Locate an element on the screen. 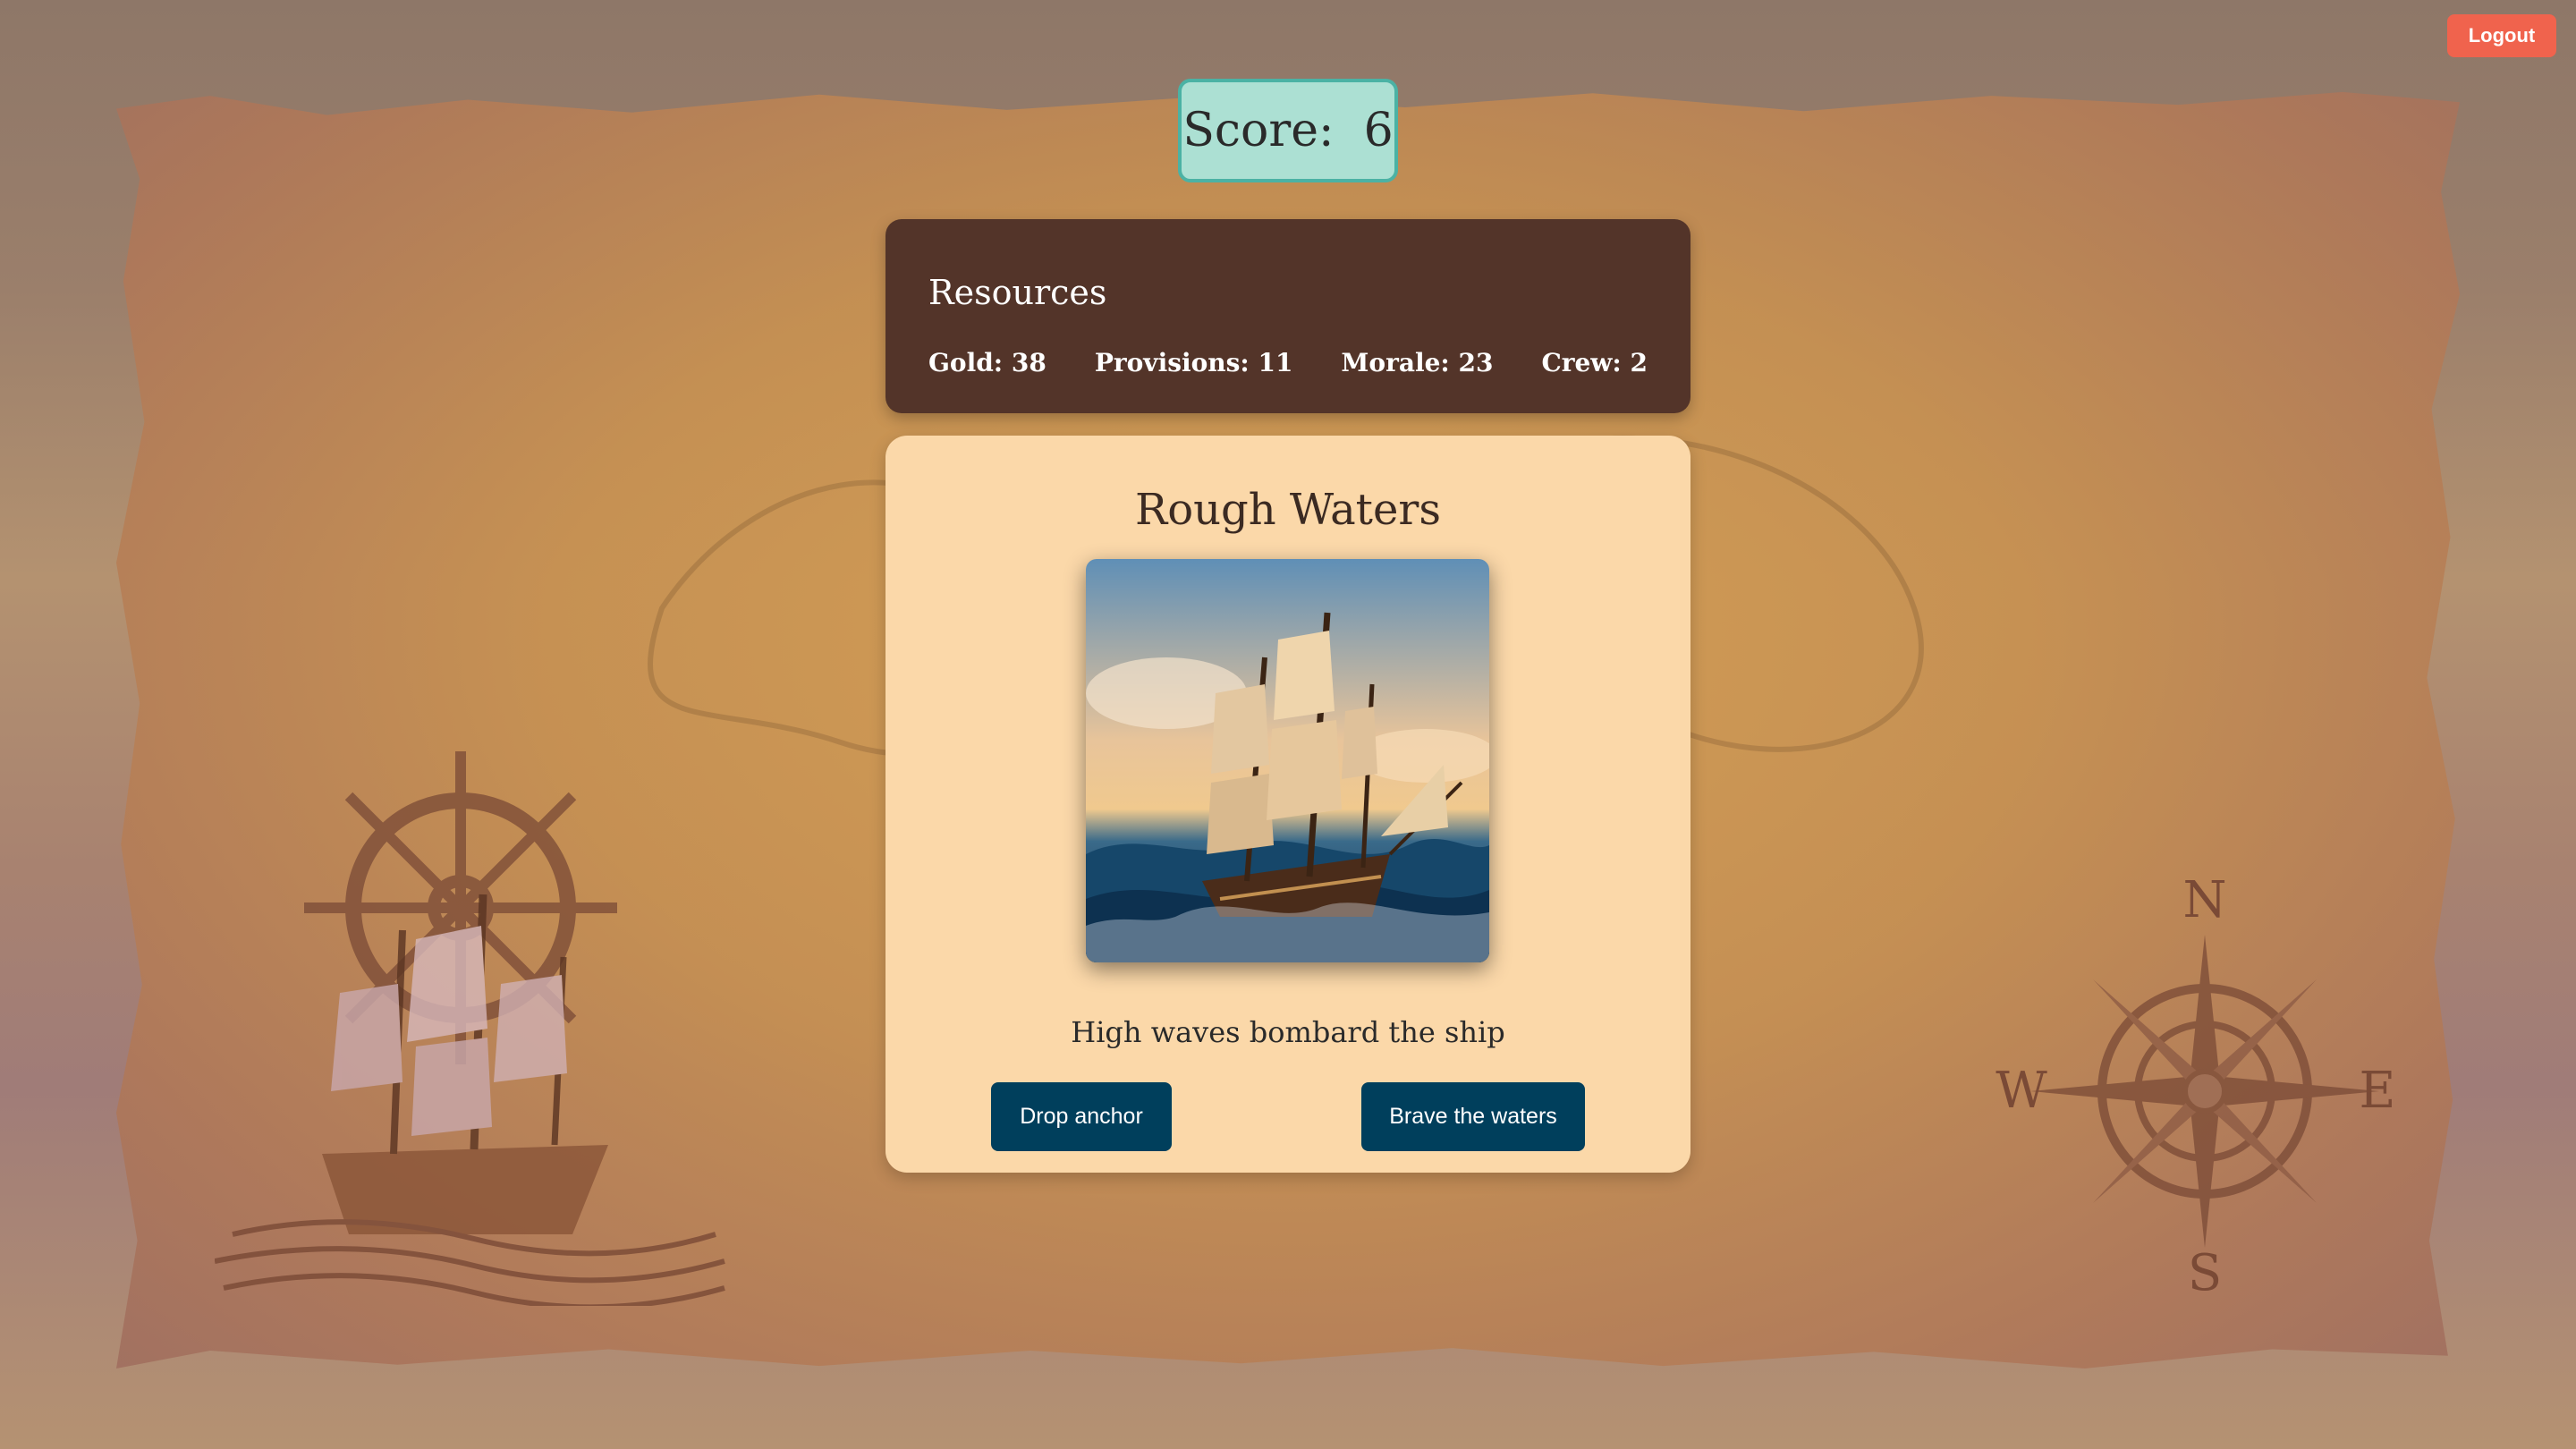 The image size is (2576, 1449). ship-wheel-icon is located at coordinates (470, 1028).